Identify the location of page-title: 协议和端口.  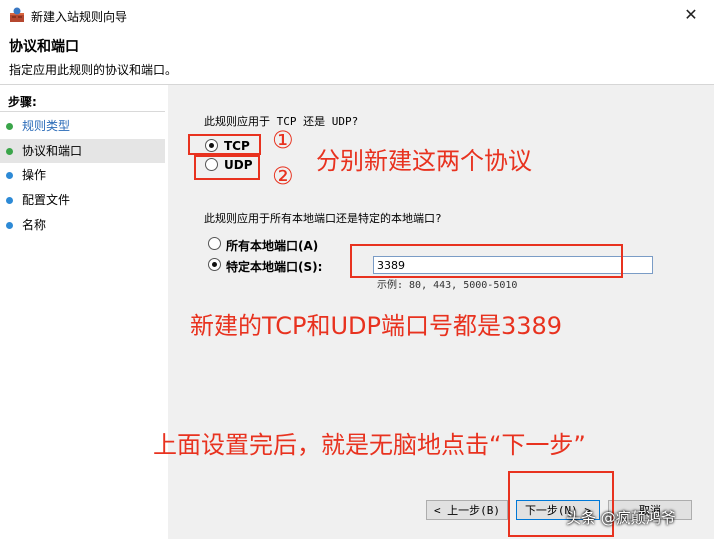
(44, 47).